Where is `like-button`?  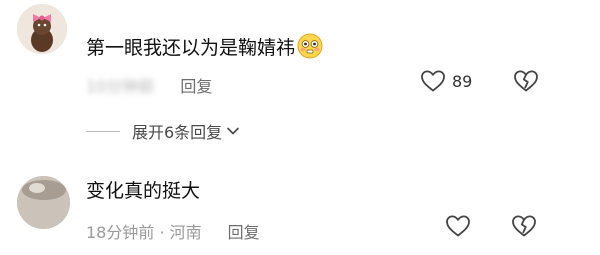 like-button is located at coordinates (458, 226).